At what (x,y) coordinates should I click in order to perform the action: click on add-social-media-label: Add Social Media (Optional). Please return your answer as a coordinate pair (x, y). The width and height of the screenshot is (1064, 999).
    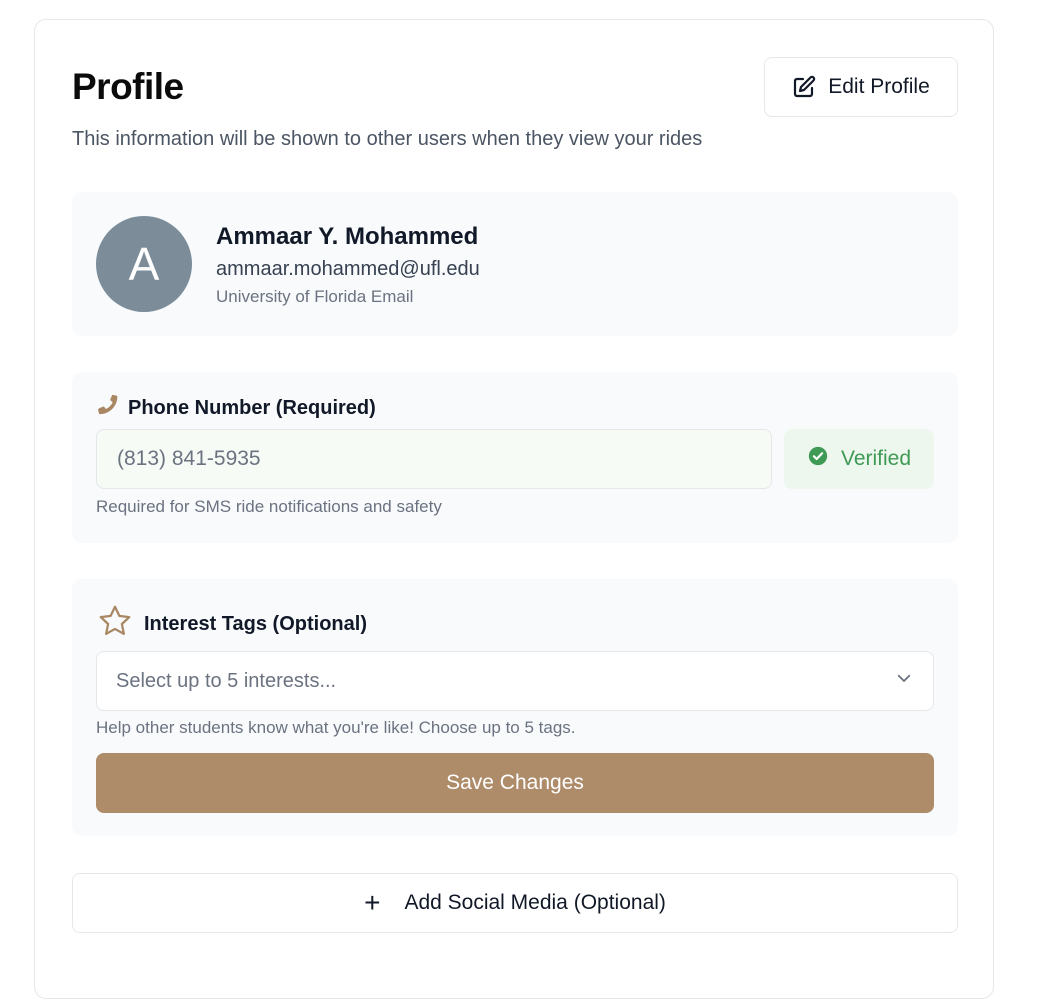
    Looking at the image, I should click on (535, 902).